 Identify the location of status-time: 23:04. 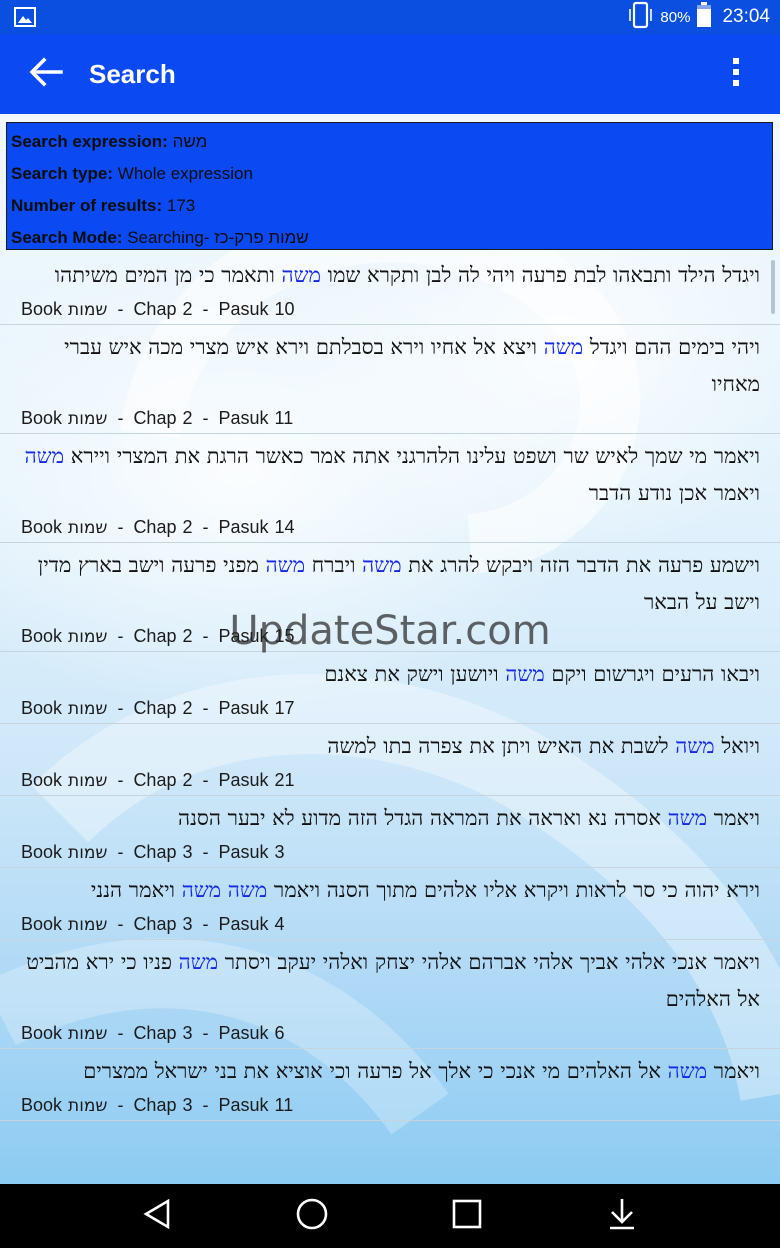
(746, 16).